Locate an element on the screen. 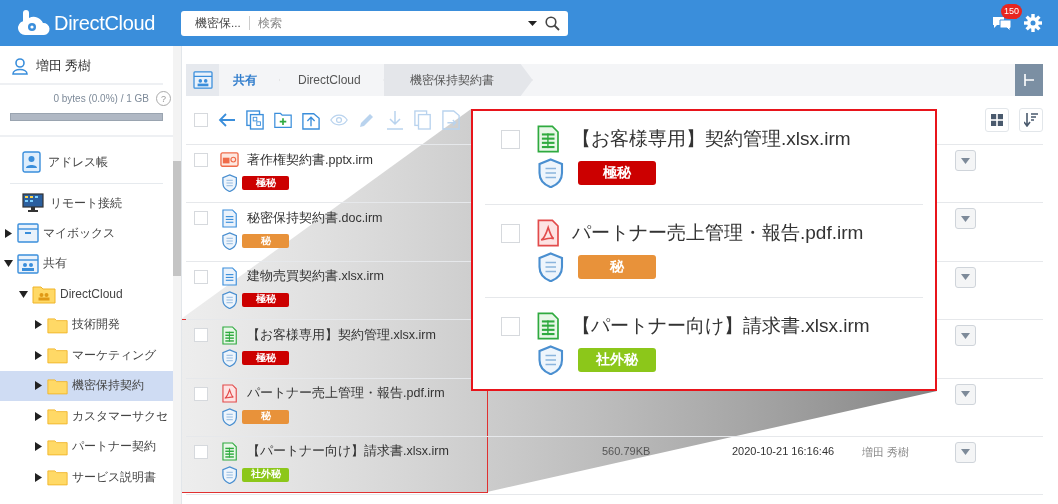 The image size is (1058, 504). new-folder-icon is located at coordinates (283, 120).